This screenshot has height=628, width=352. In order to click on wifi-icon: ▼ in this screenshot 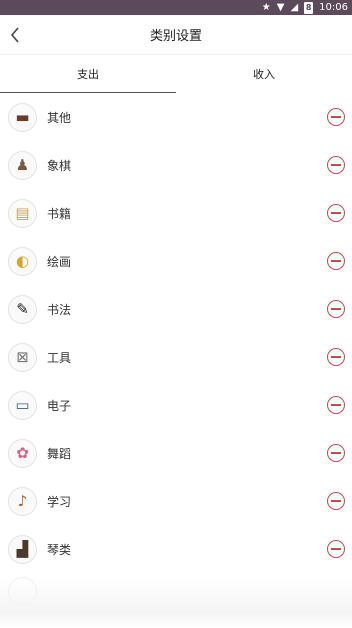, I will do `click(280, 7)`.